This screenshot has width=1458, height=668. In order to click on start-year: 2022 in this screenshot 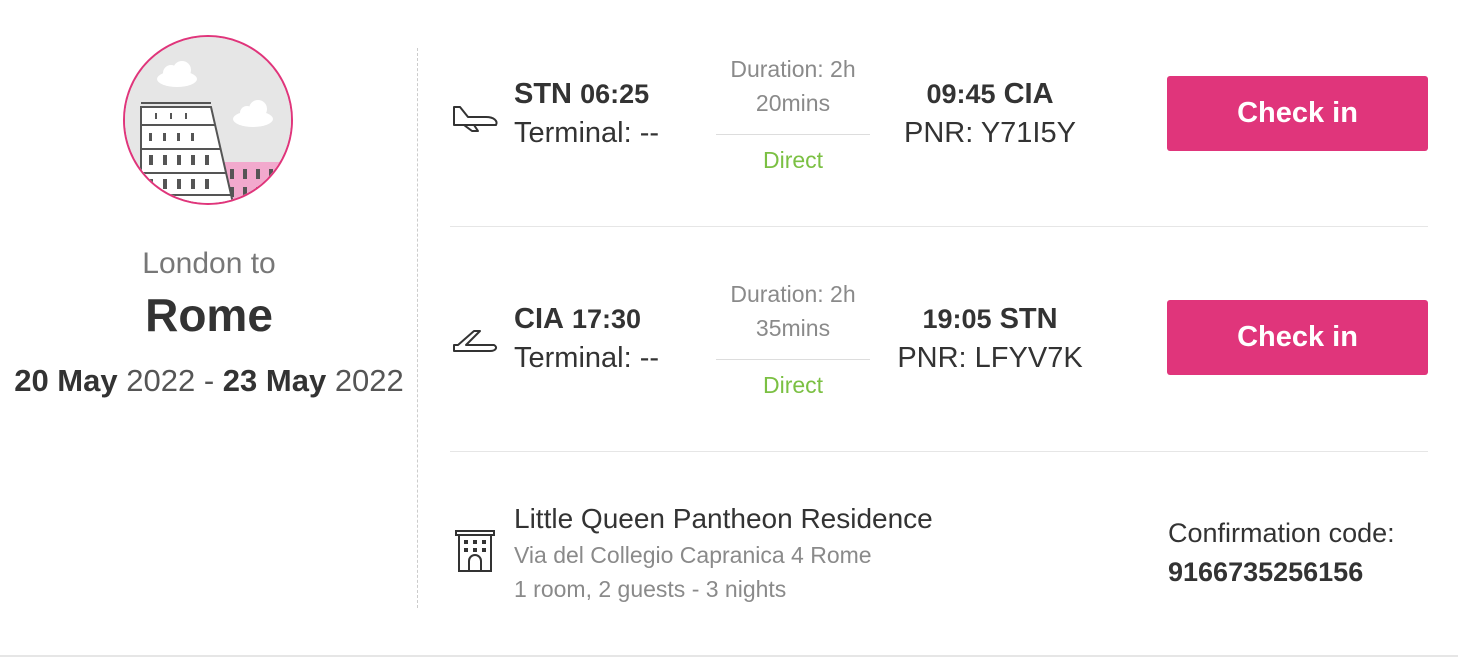, I will do `click(161, 380)`.